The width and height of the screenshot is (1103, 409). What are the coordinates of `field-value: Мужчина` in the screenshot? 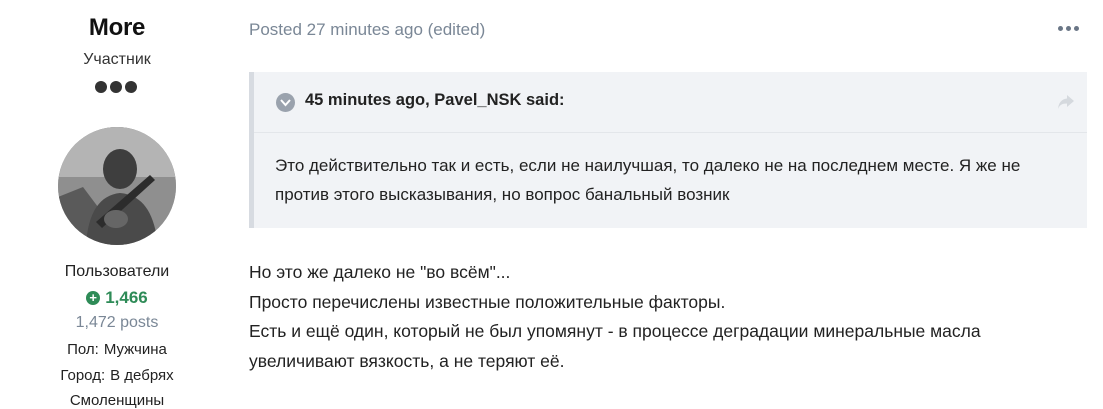 It's located at (135, 349).